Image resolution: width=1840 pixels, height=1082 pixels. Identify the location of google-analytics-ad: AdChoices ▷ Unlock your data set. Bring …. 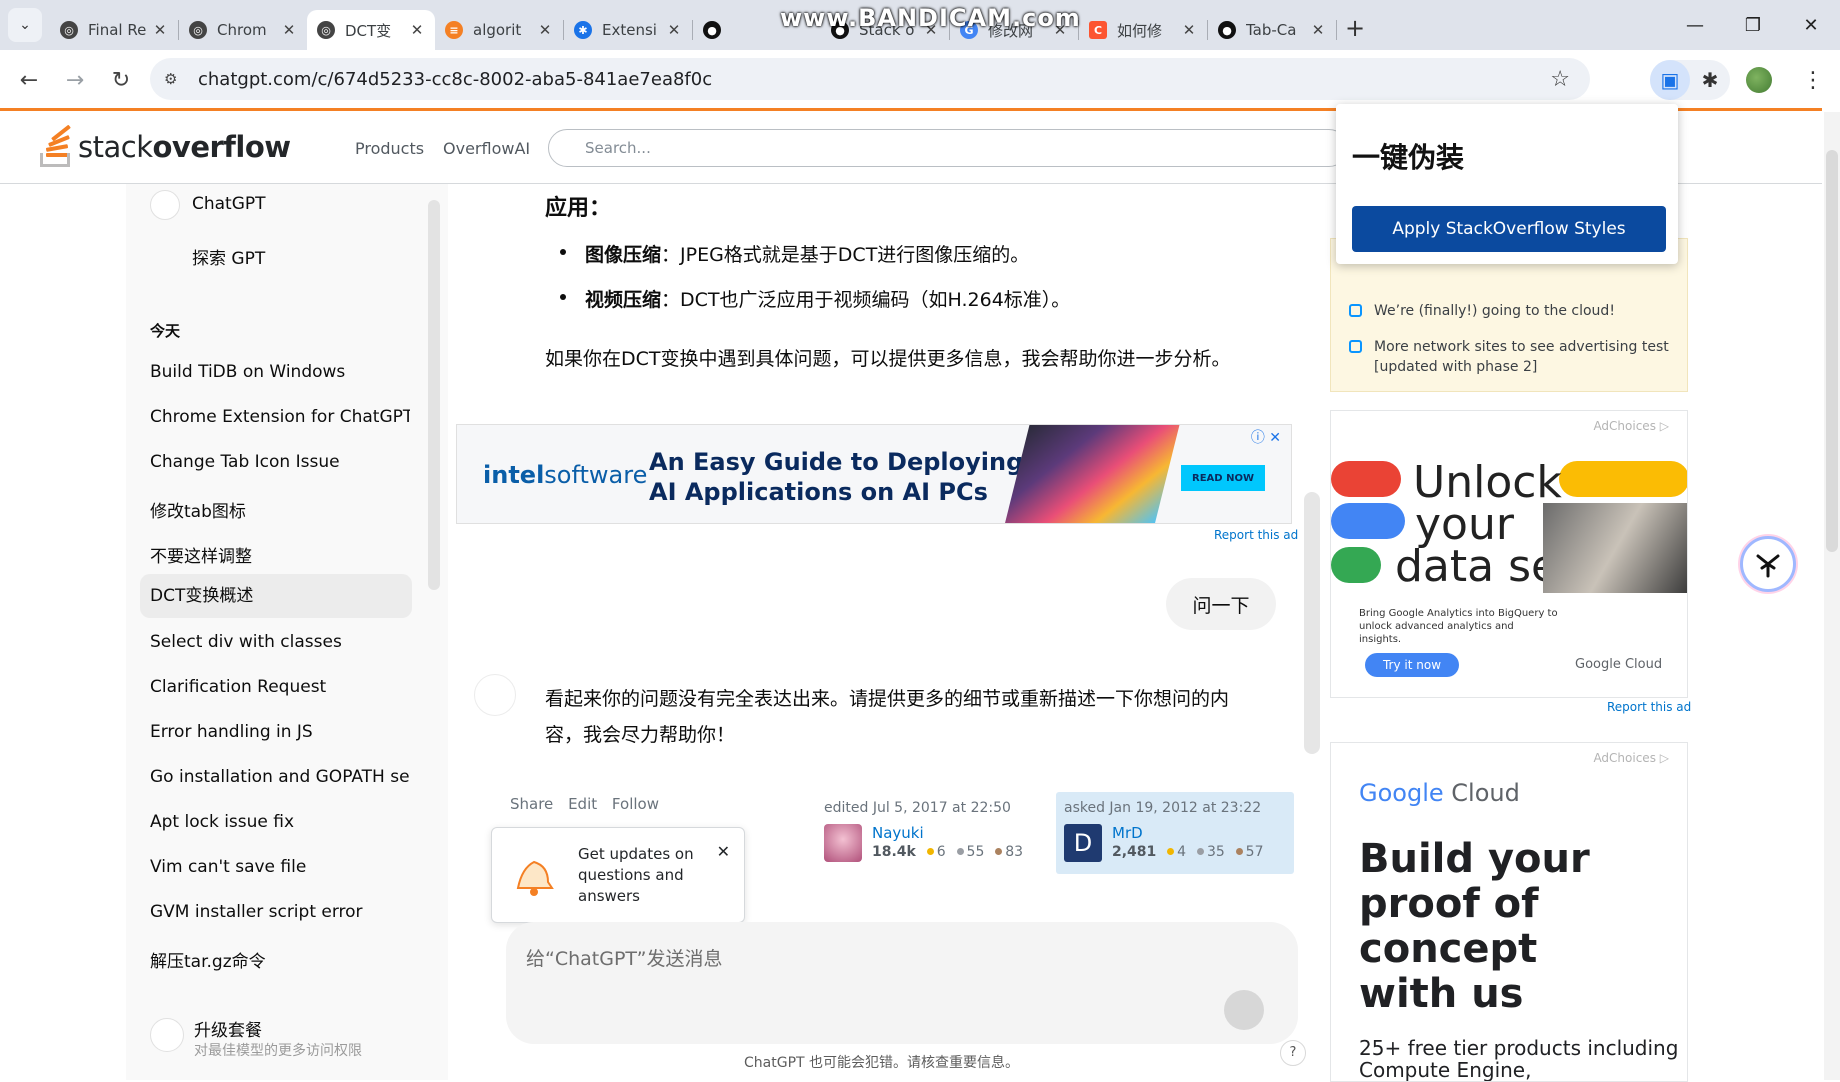
(1509, 554).